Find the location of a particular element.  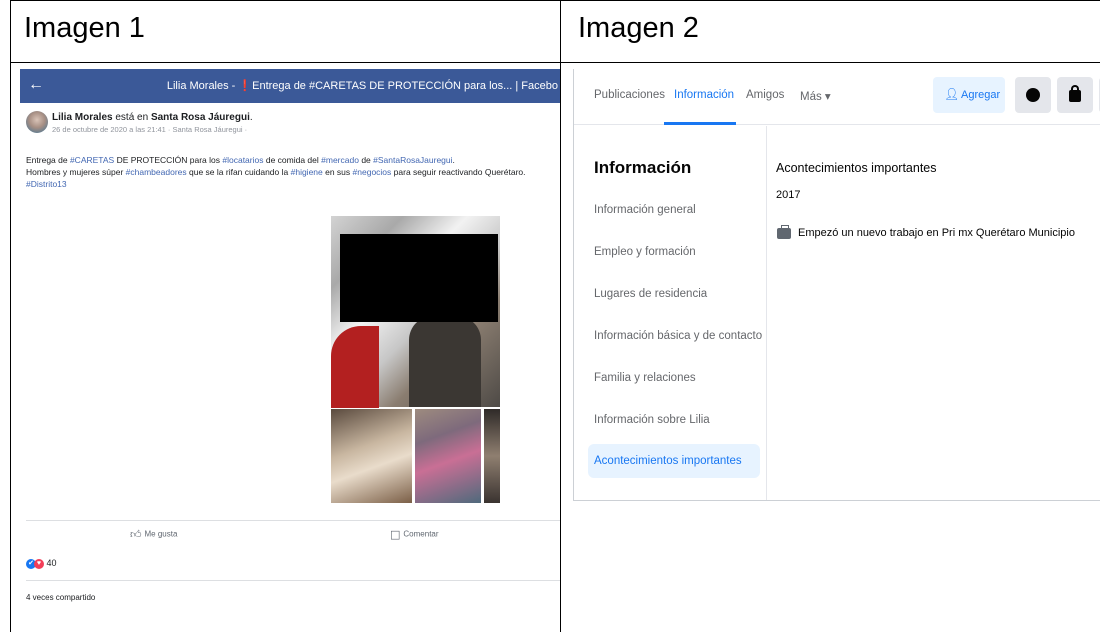

briefcase-icon is located at coordinates (784, 232).